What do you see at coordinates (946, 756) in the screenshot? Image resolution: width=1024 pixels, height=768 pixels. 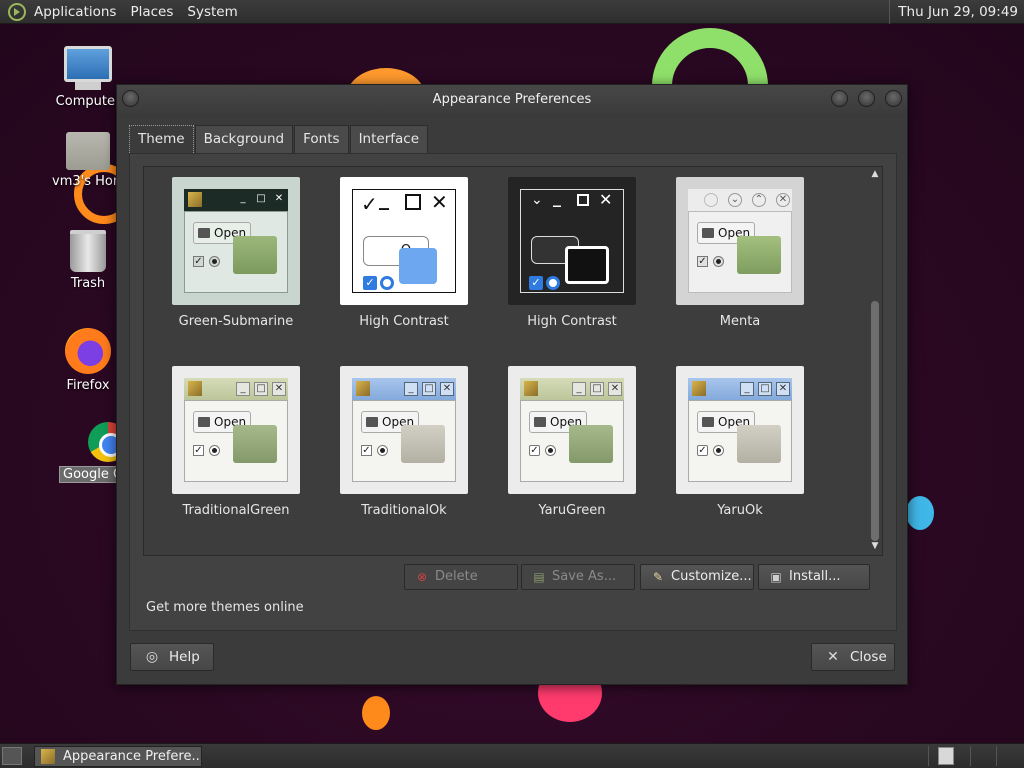 I see `workspace-switcher` at bounding box center [946, 756].